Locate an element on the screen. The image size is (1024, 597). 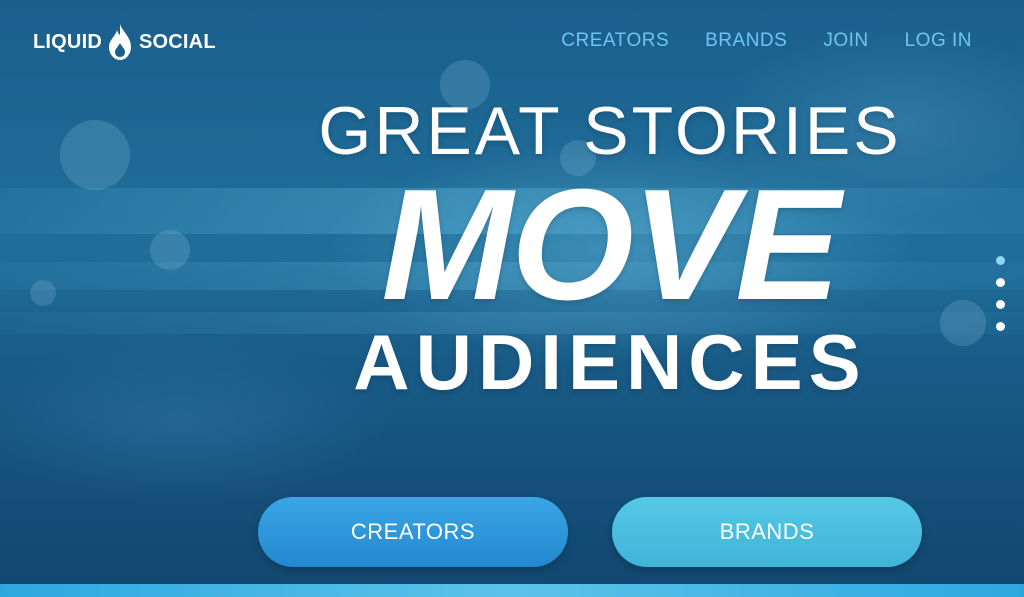
creators-button: CREATORS is located at coordinates (413, 532).